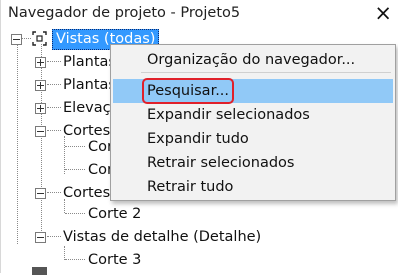 Image resolution: width=398 pixels, height=275 pixels. Describe the element at coordinates (221, 163) in the screenshot. I see `menu-item-label: Retrair selecionados` at that location.